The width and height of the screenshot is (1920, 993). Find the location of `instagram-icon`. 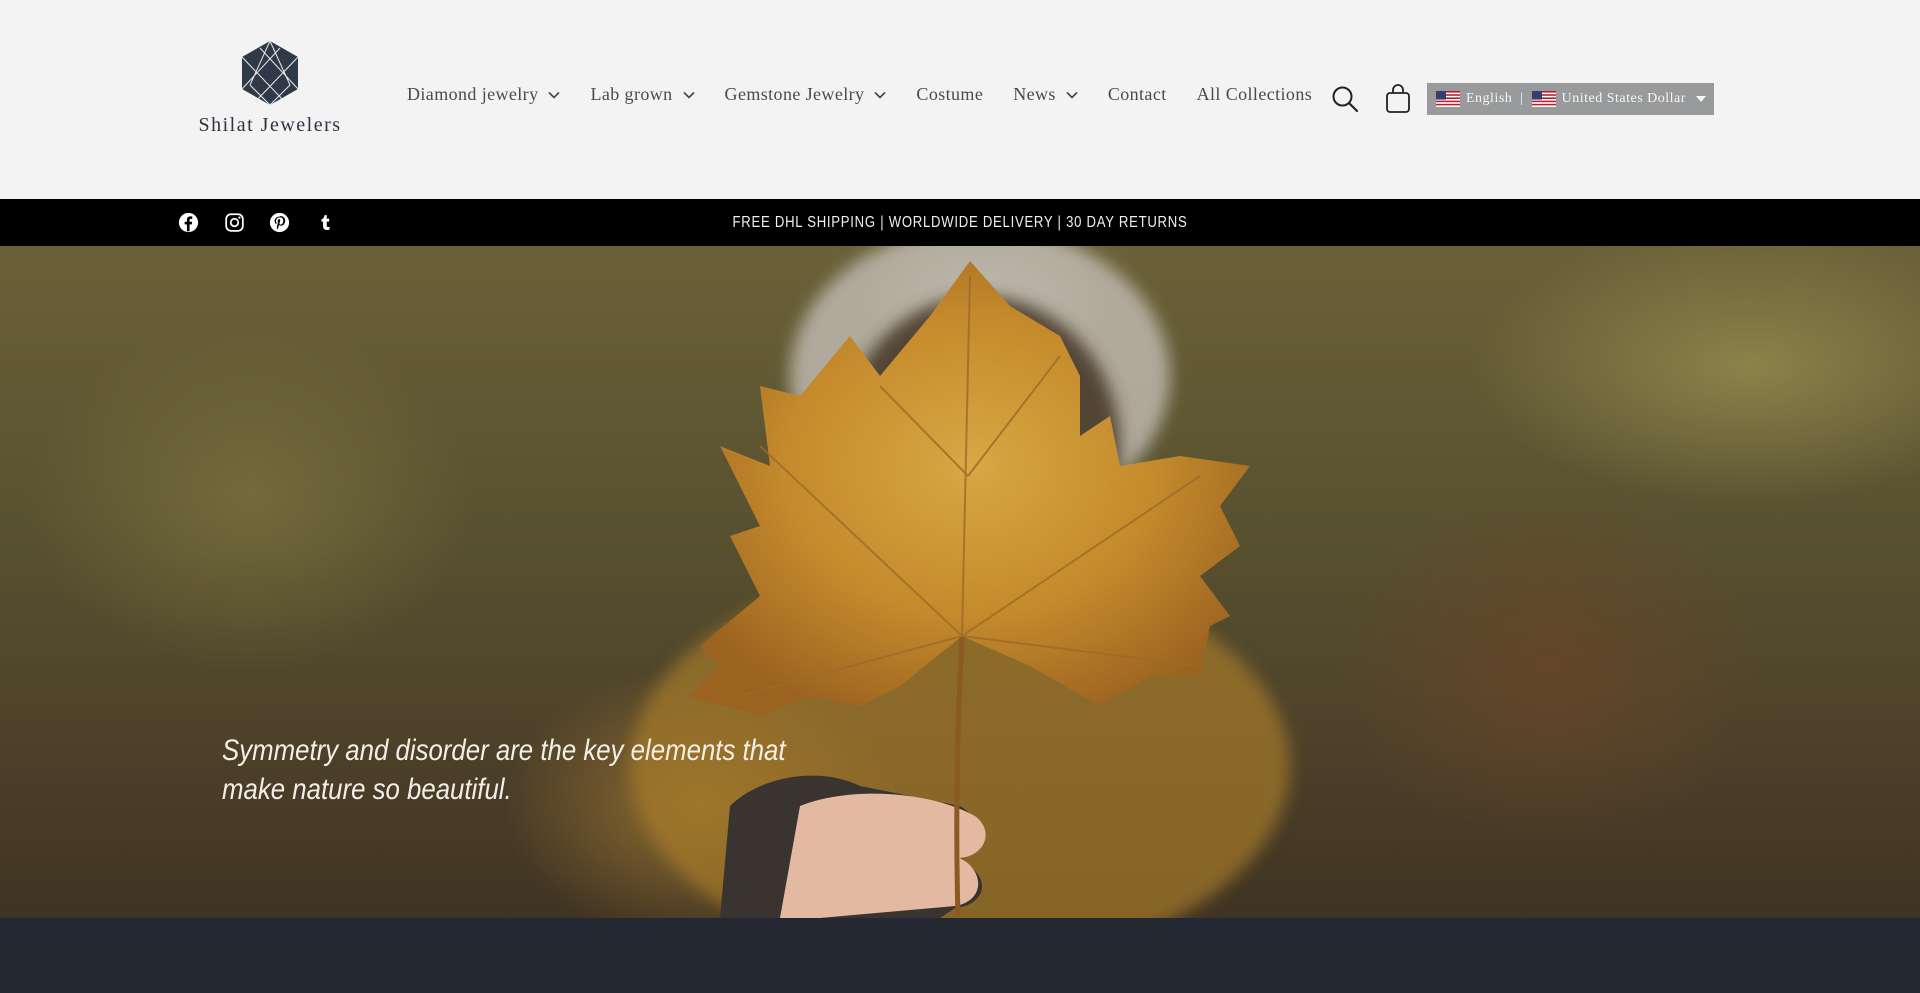

instagram-icon is located at coordinates (234, 222).